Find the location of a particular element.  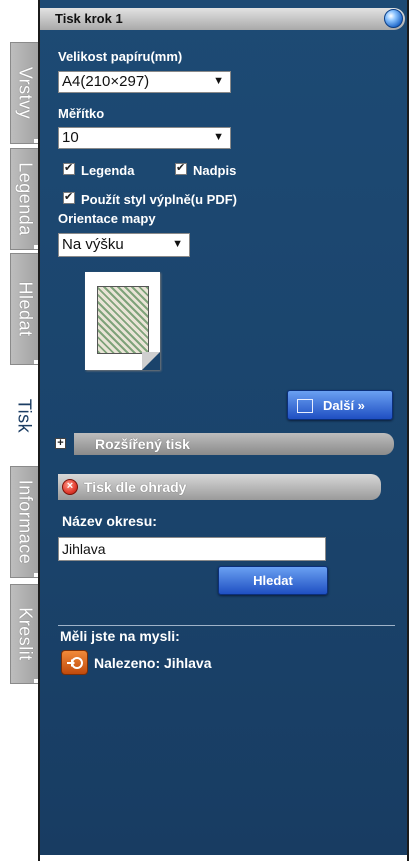

tab-kreslit: Kreslit is located at coordinates (24, 634).